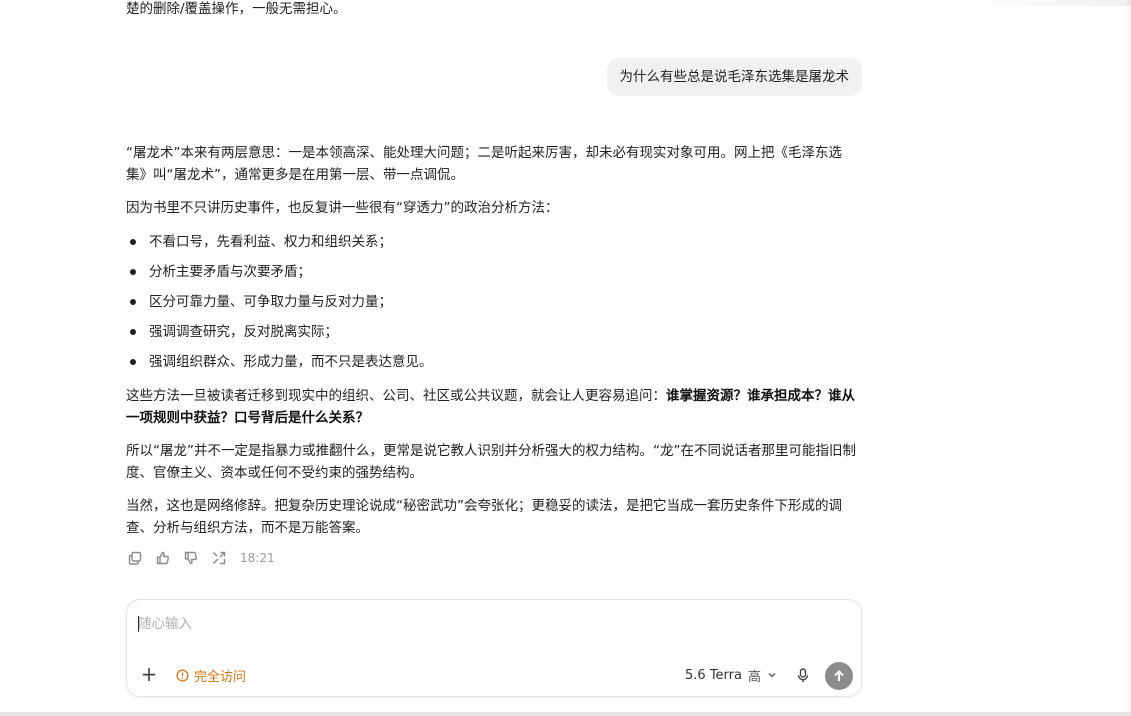 Image resolution: width=1131 pixels, height=716 pixels. Describe the element at coordinates (163, 558) in the screenshot. I see `thumbs-up-icon` at that location.